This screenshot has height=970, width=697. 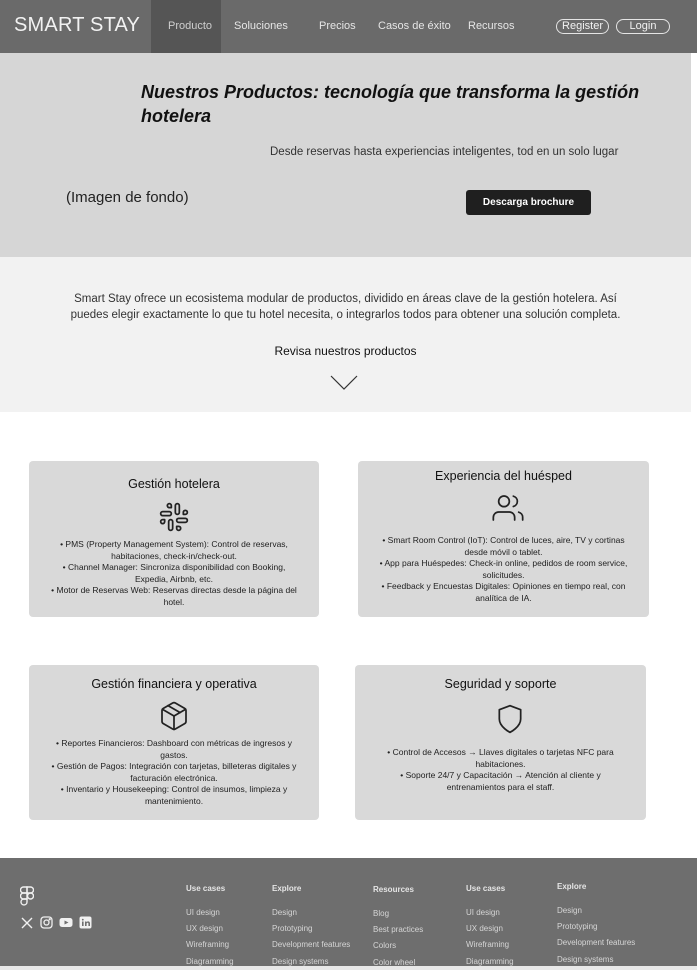 What do you see at coordinates (127, 197) in the screenshot?
I see `hero-image-placeholder: (Imagen de fondo)` at bounding box center [127, 197].